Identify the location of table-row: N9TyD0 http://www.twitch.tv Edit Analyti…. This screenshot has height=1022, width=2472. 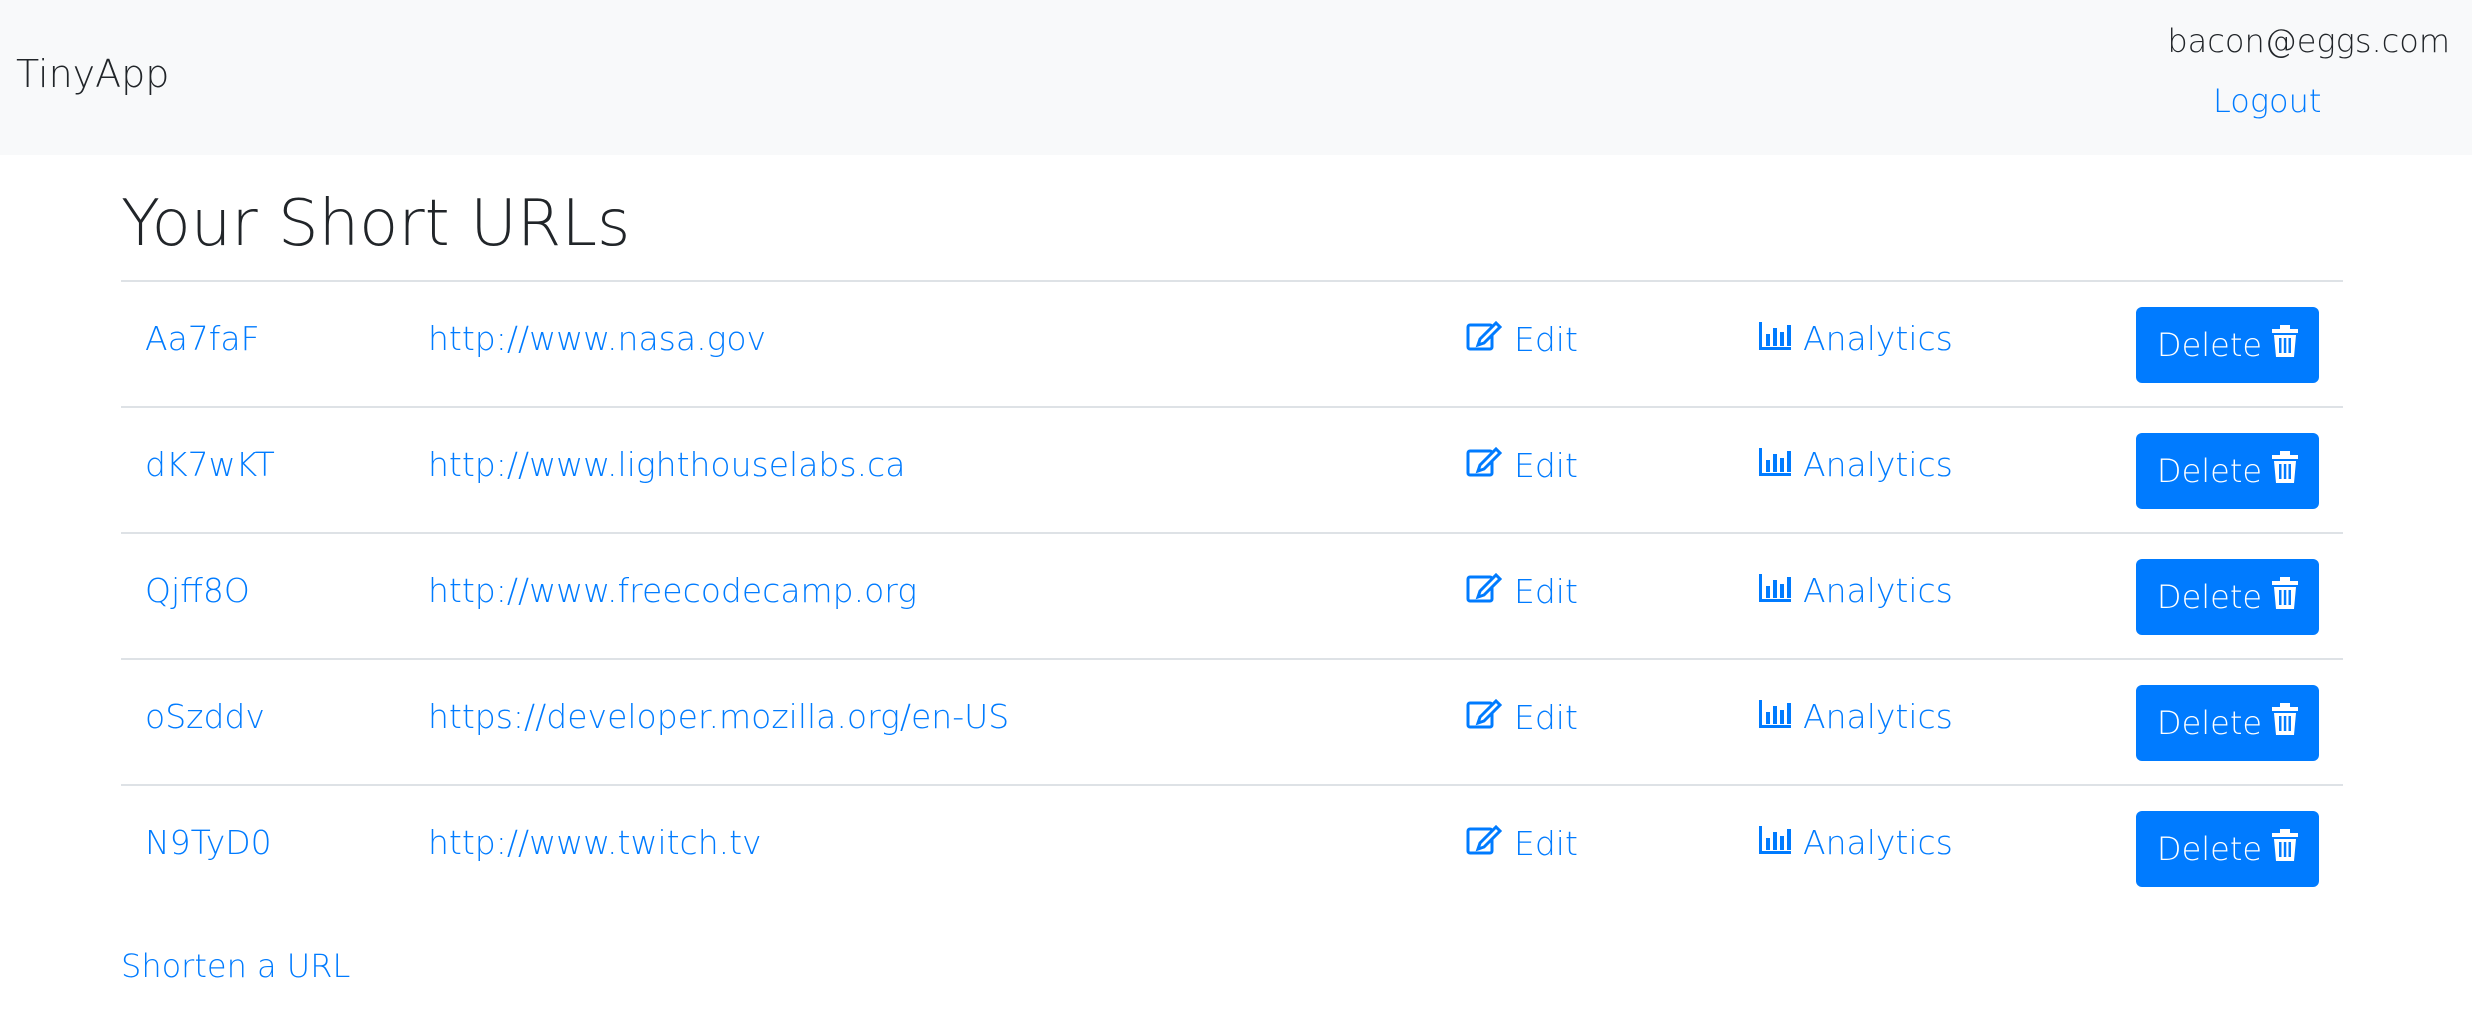
(1232, 847).